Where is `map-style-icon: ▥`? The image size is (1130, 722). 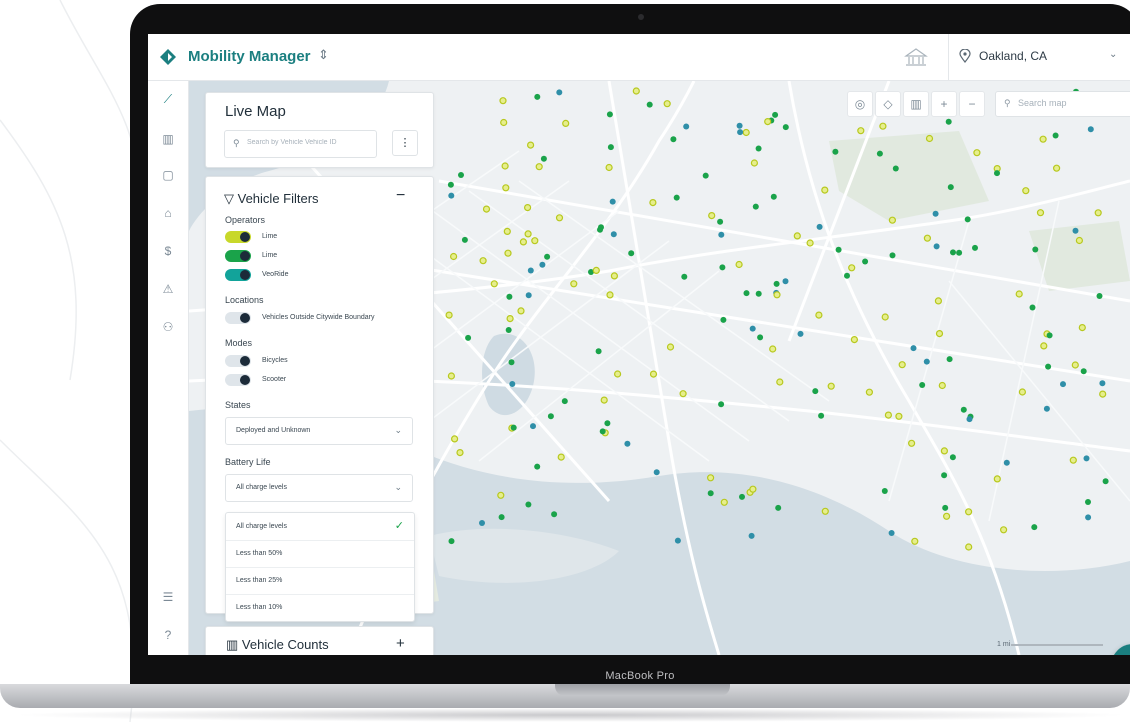 map-style-icon: ▥ is located at coordinates (916, 104).